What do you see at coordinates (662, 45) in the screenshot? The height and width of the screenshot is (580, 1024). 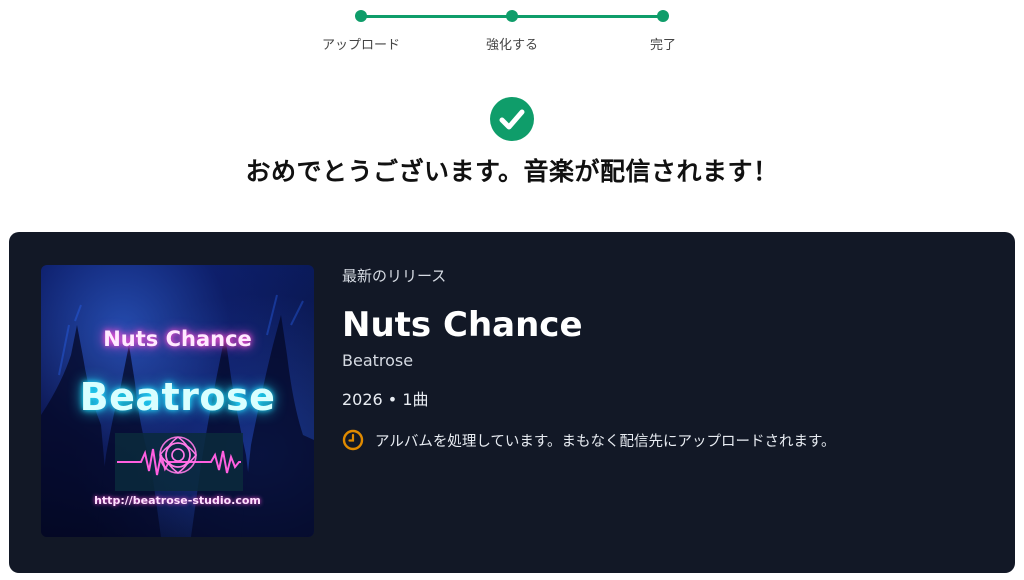 I see `step-label-complete: 完了` at bounding box center [662, 45].